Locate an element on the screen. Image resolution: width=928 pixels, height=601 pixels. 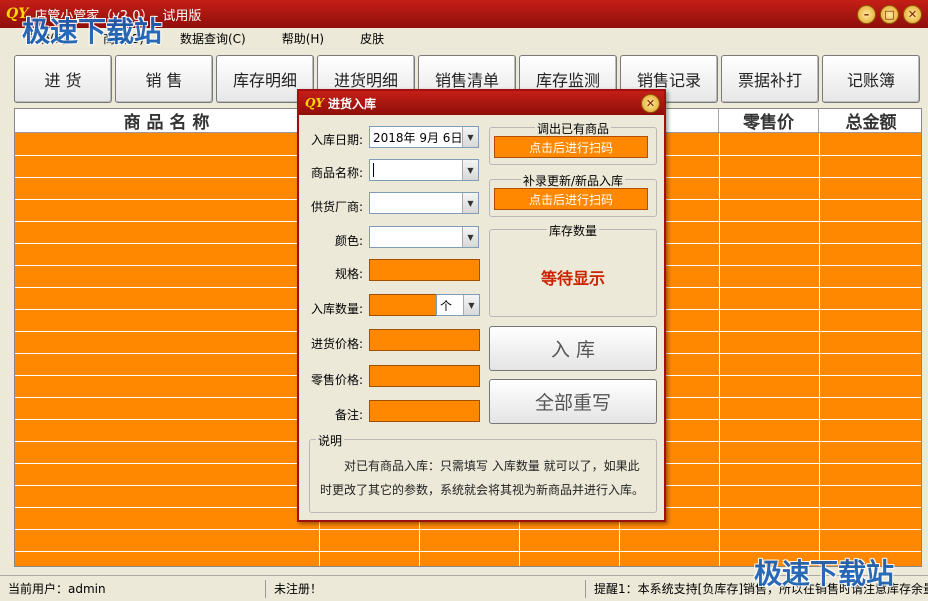
reset-all-button: 全部重写 is located at coordinates (573, 401).